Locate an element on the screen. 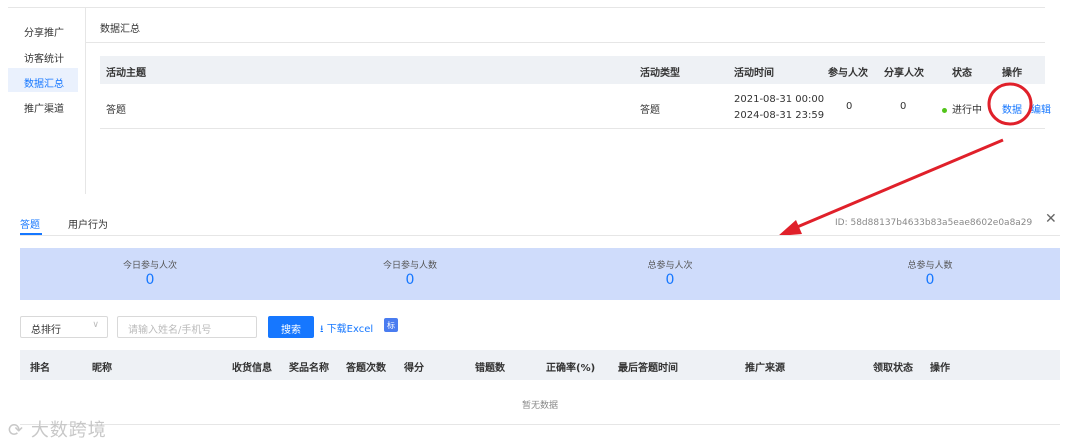  col-last-time: 最后答题时间 is located at coordinates (648, 368).